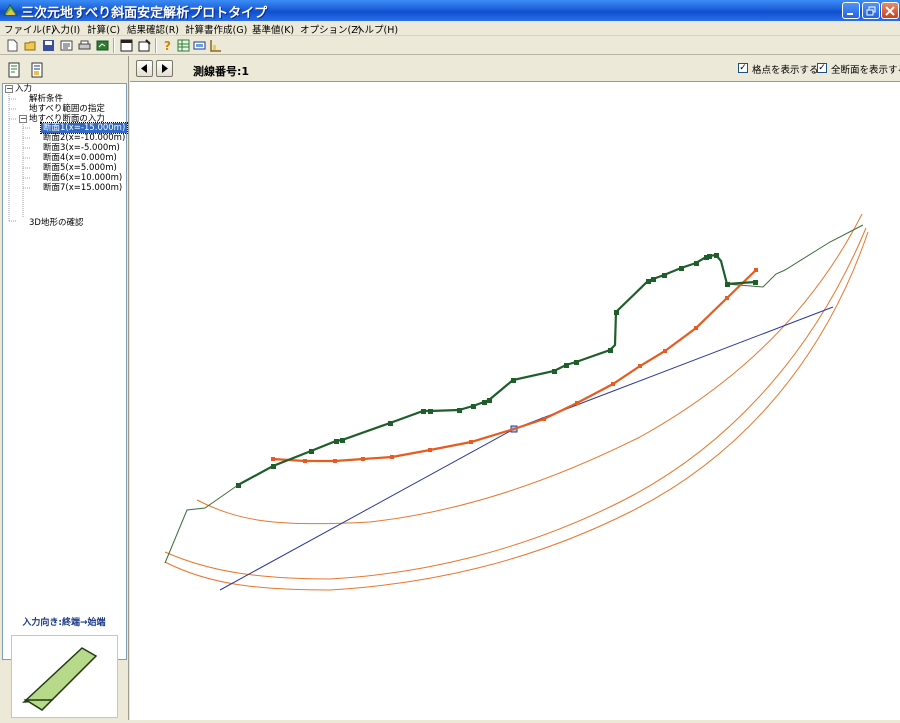 The width and height of the screenshot is (900, 723). What do you see at coordinates (65, 29) in the screenshot?
I see `menu-input: 入力(I)` at bounding box center [65, 29].